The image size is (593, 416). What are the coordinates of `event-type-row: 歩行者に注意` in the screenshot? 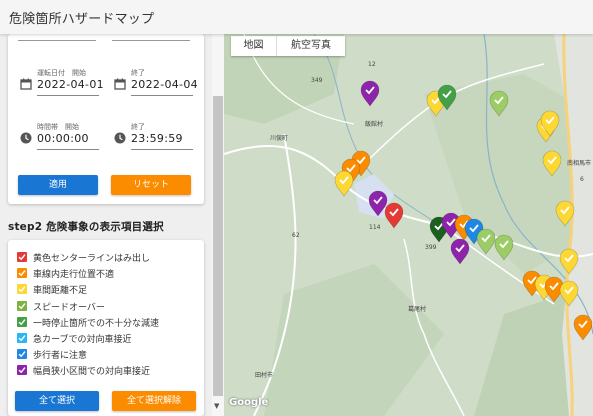 It's located at (107, 354).